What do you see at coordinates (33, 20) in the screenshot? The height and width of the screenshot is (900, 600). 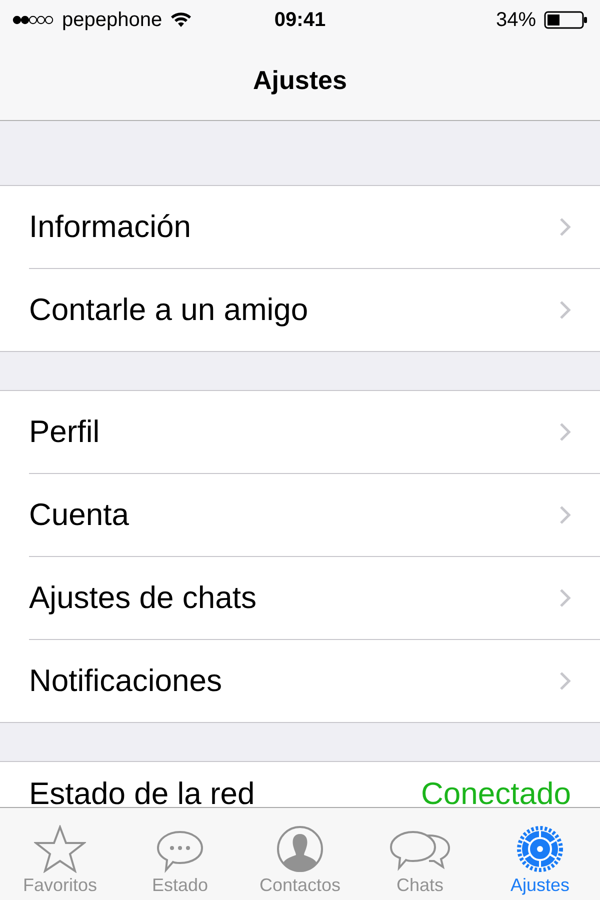 I see `signal-icon` at bounding box center [33, 20].